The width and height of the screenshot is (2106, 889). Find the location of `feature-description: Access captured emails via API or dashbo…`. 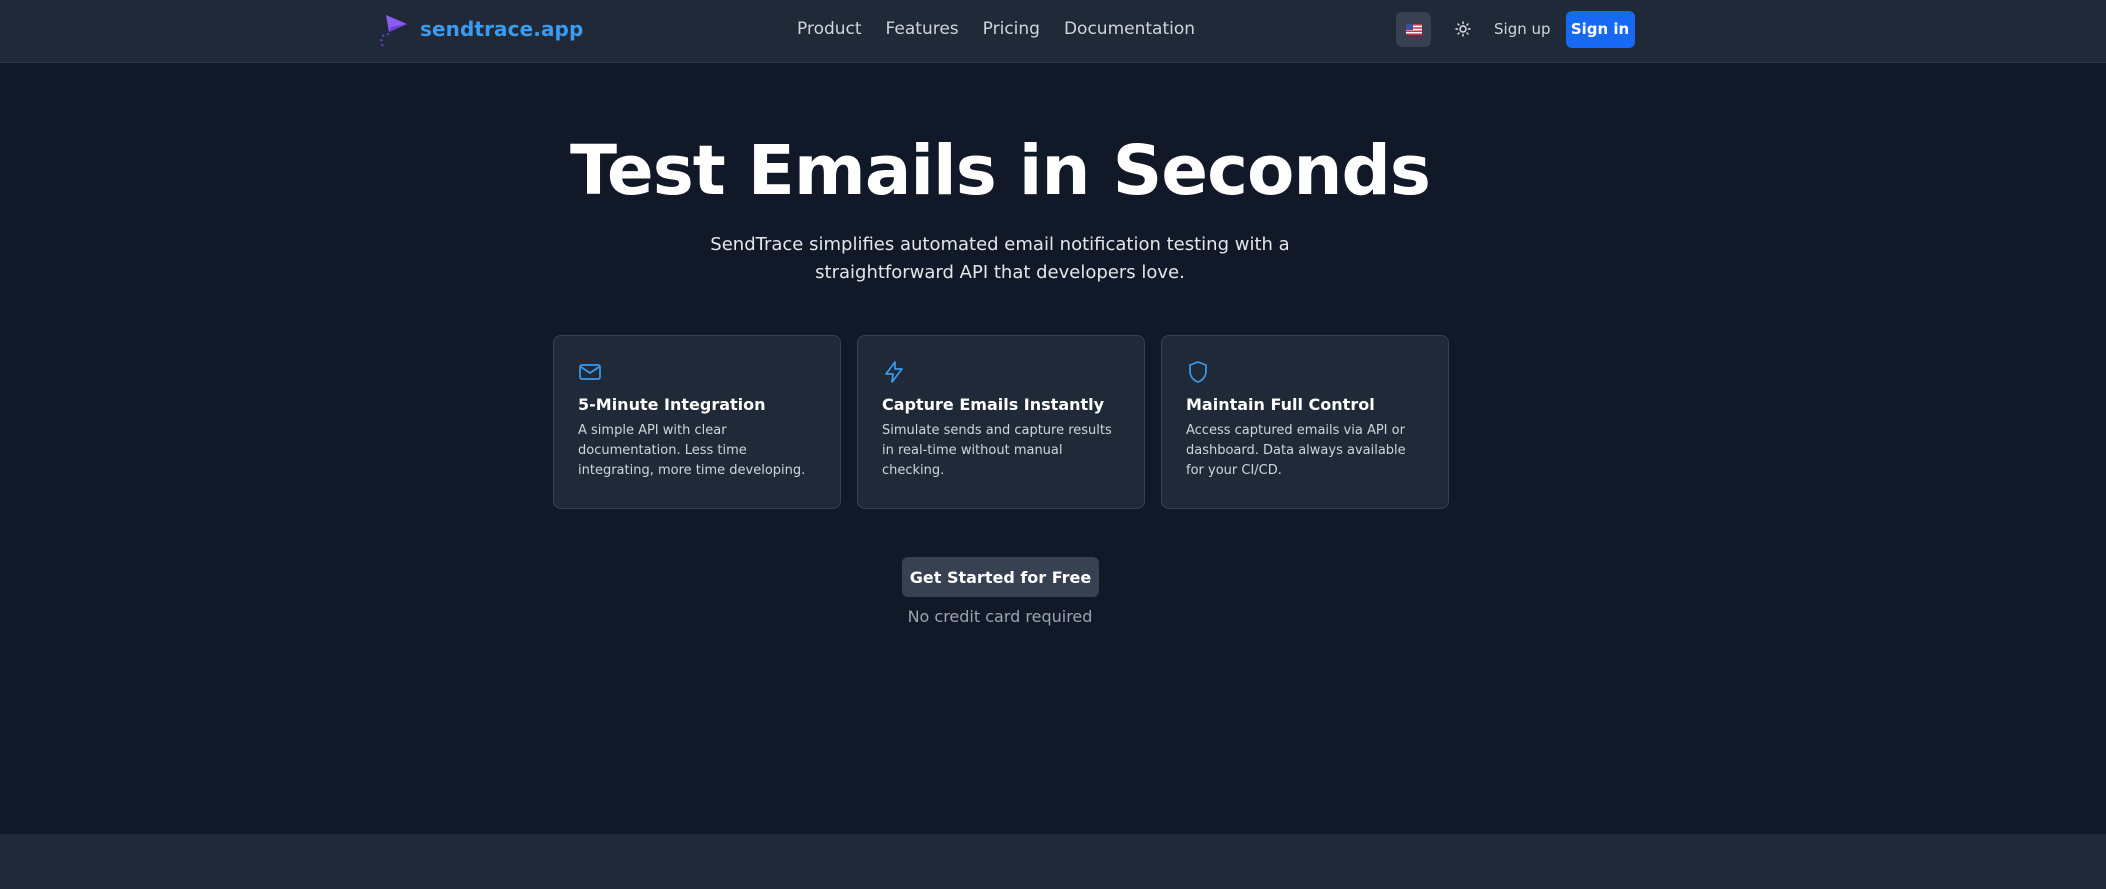

feature-description: Access captured emails via API or dashbo… is located at coordinates (1296, 450).